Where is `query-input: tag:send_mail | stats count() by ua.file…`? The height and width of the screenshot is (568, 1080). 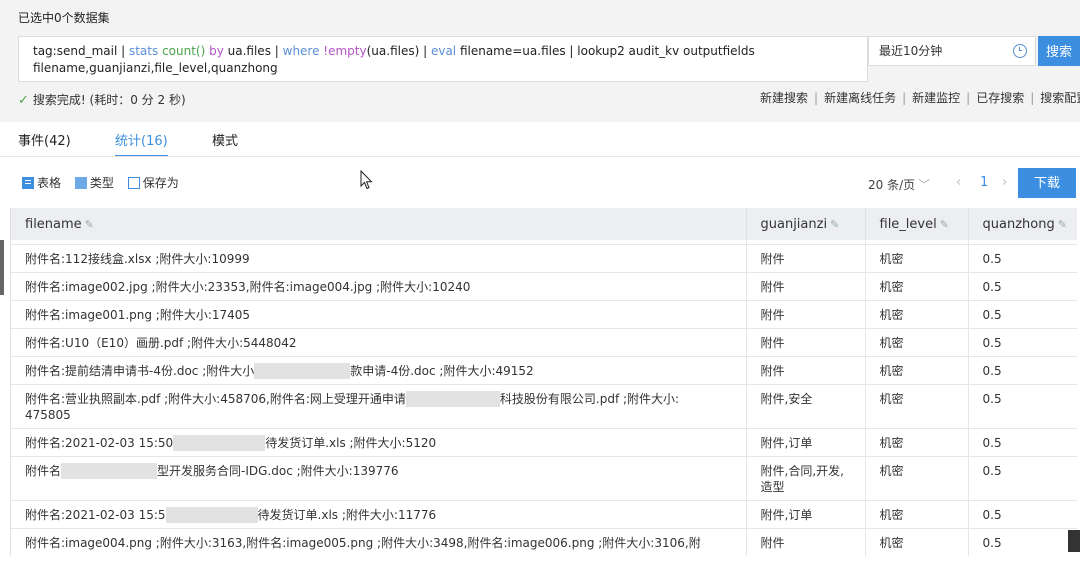
query-input: tag:send_mail | stats count() by ua.file… is located at coordinates (443, 59).